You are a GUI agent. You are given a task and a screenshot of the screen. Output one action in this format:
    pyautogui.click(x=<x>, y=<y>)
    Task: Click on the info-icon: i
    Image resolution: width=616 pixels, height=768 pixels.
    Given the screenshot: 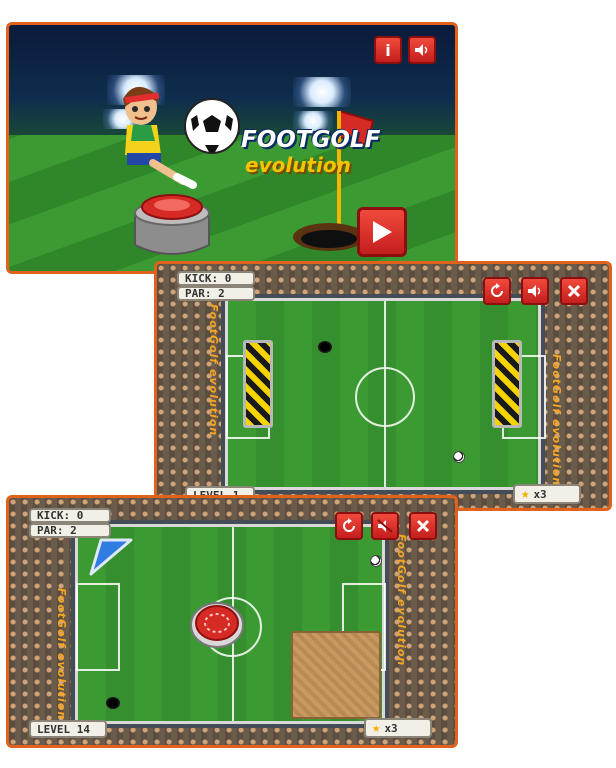 What is the action you would take?
    pyautogui.click(x=388, y=50)
    